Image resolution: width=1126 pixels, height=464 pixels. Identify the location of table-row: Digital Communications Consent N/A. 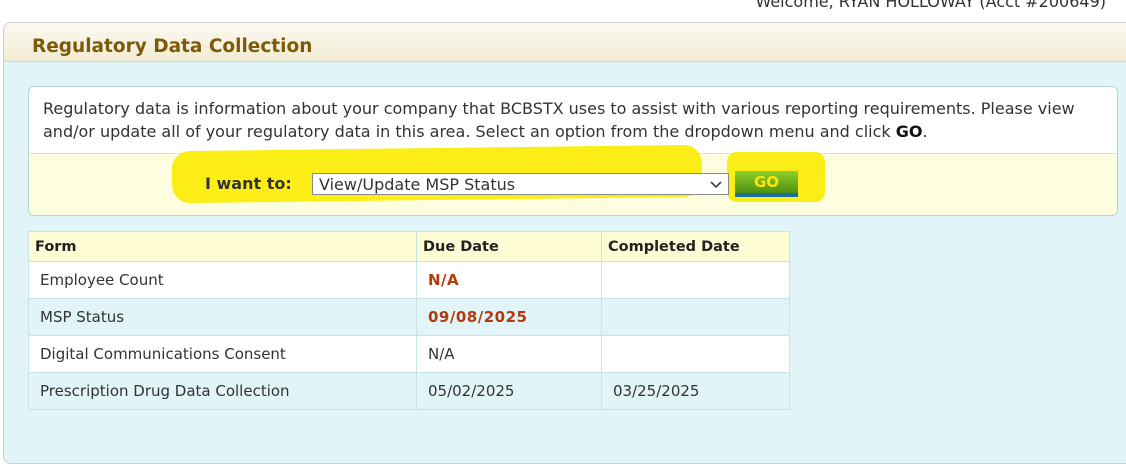
(409, 354).